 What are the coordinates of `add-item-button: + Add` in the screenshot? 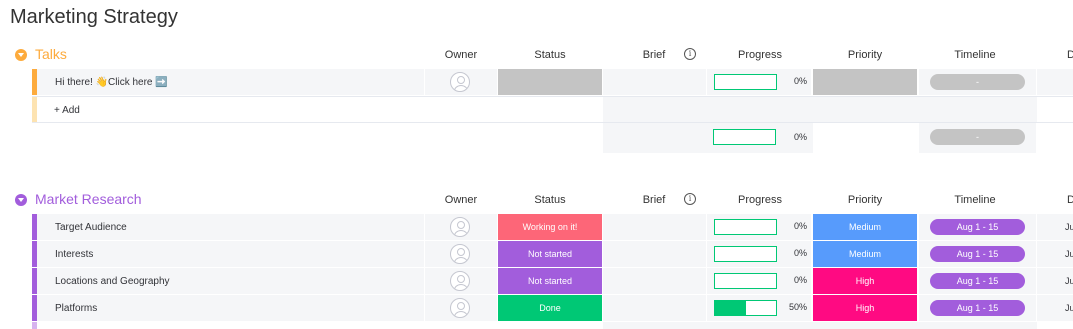 It's located at (67, 110).